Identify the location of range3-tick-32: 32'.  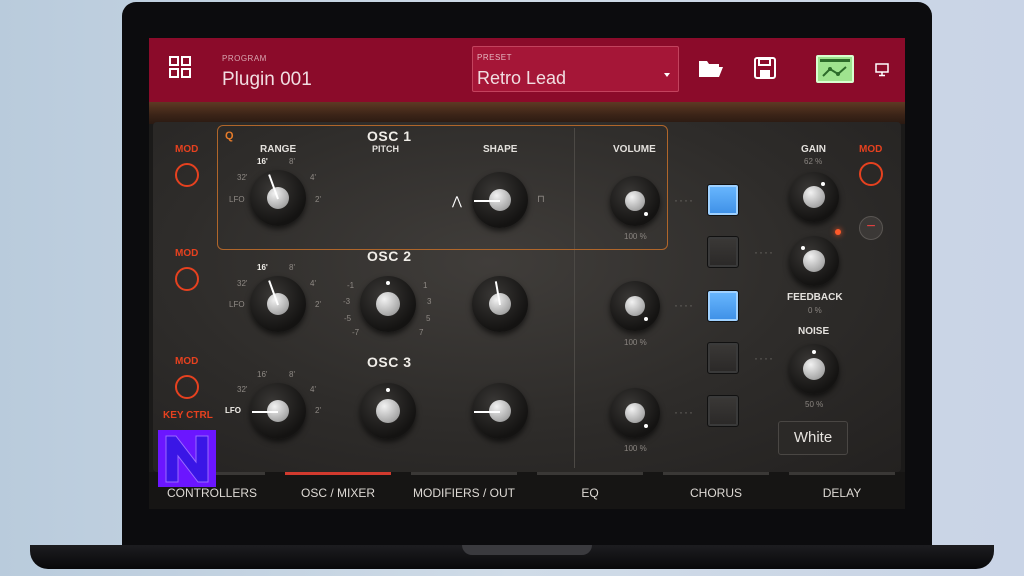
(242, 389).